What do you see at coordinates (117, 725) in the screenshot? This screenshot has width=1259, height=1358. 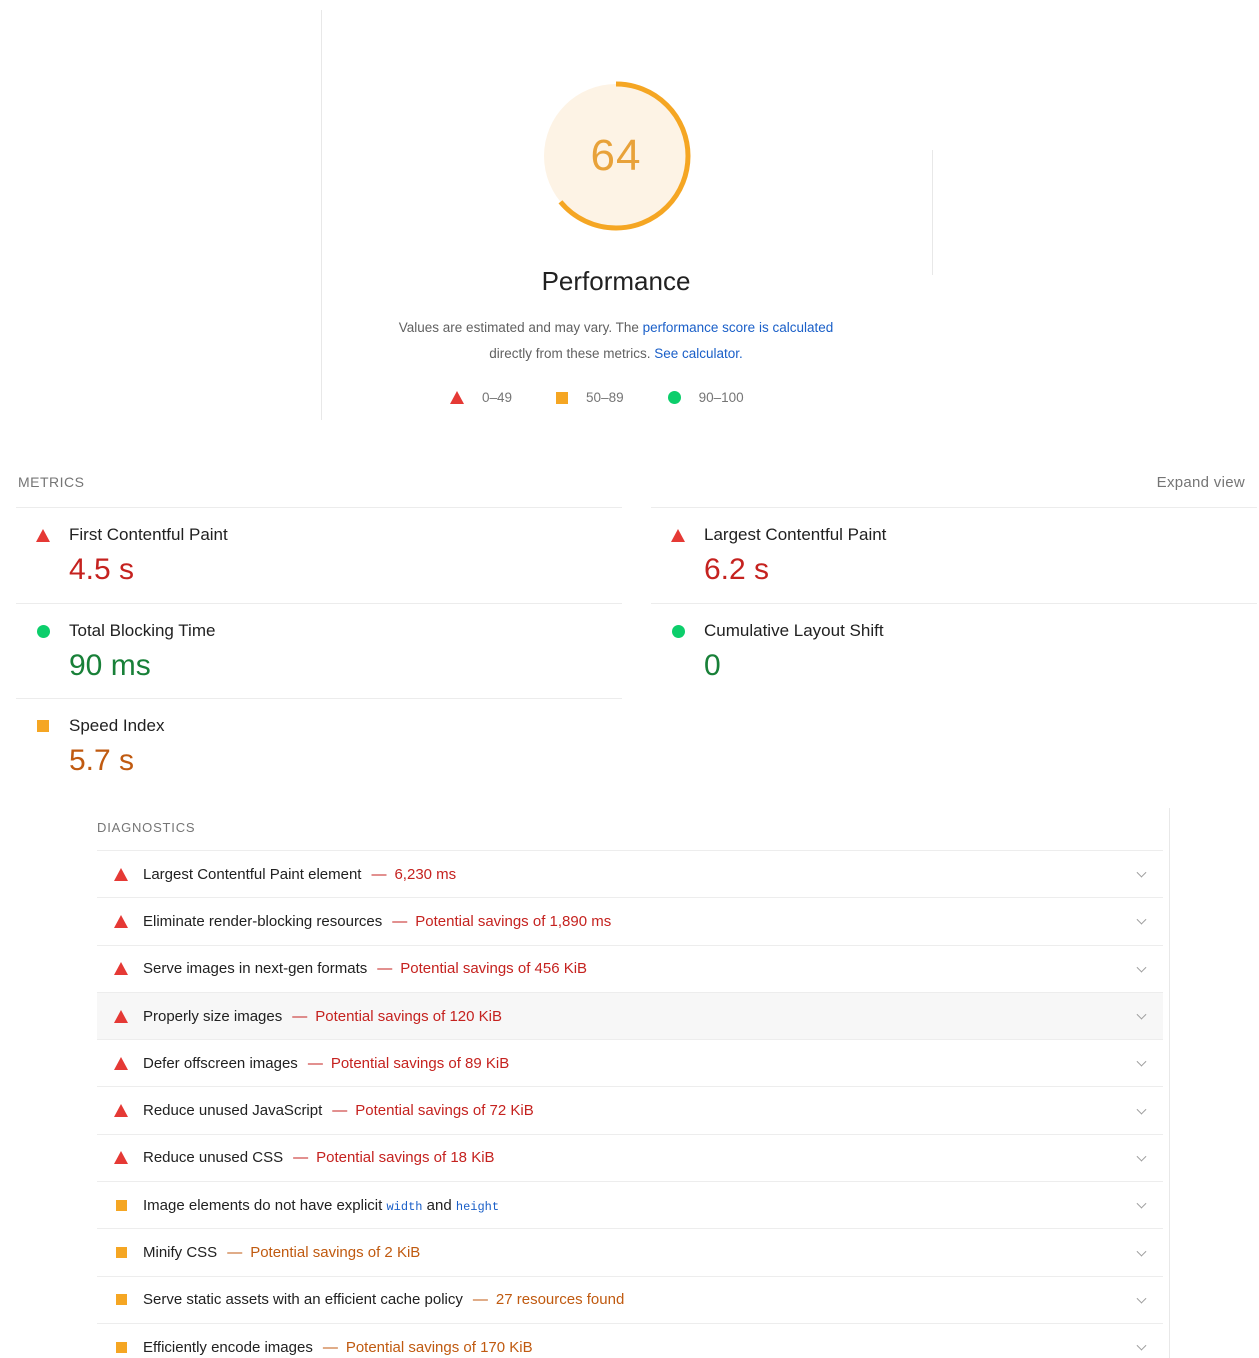 I see `metric-name: Speed Index` at bounding box center [117, 725].